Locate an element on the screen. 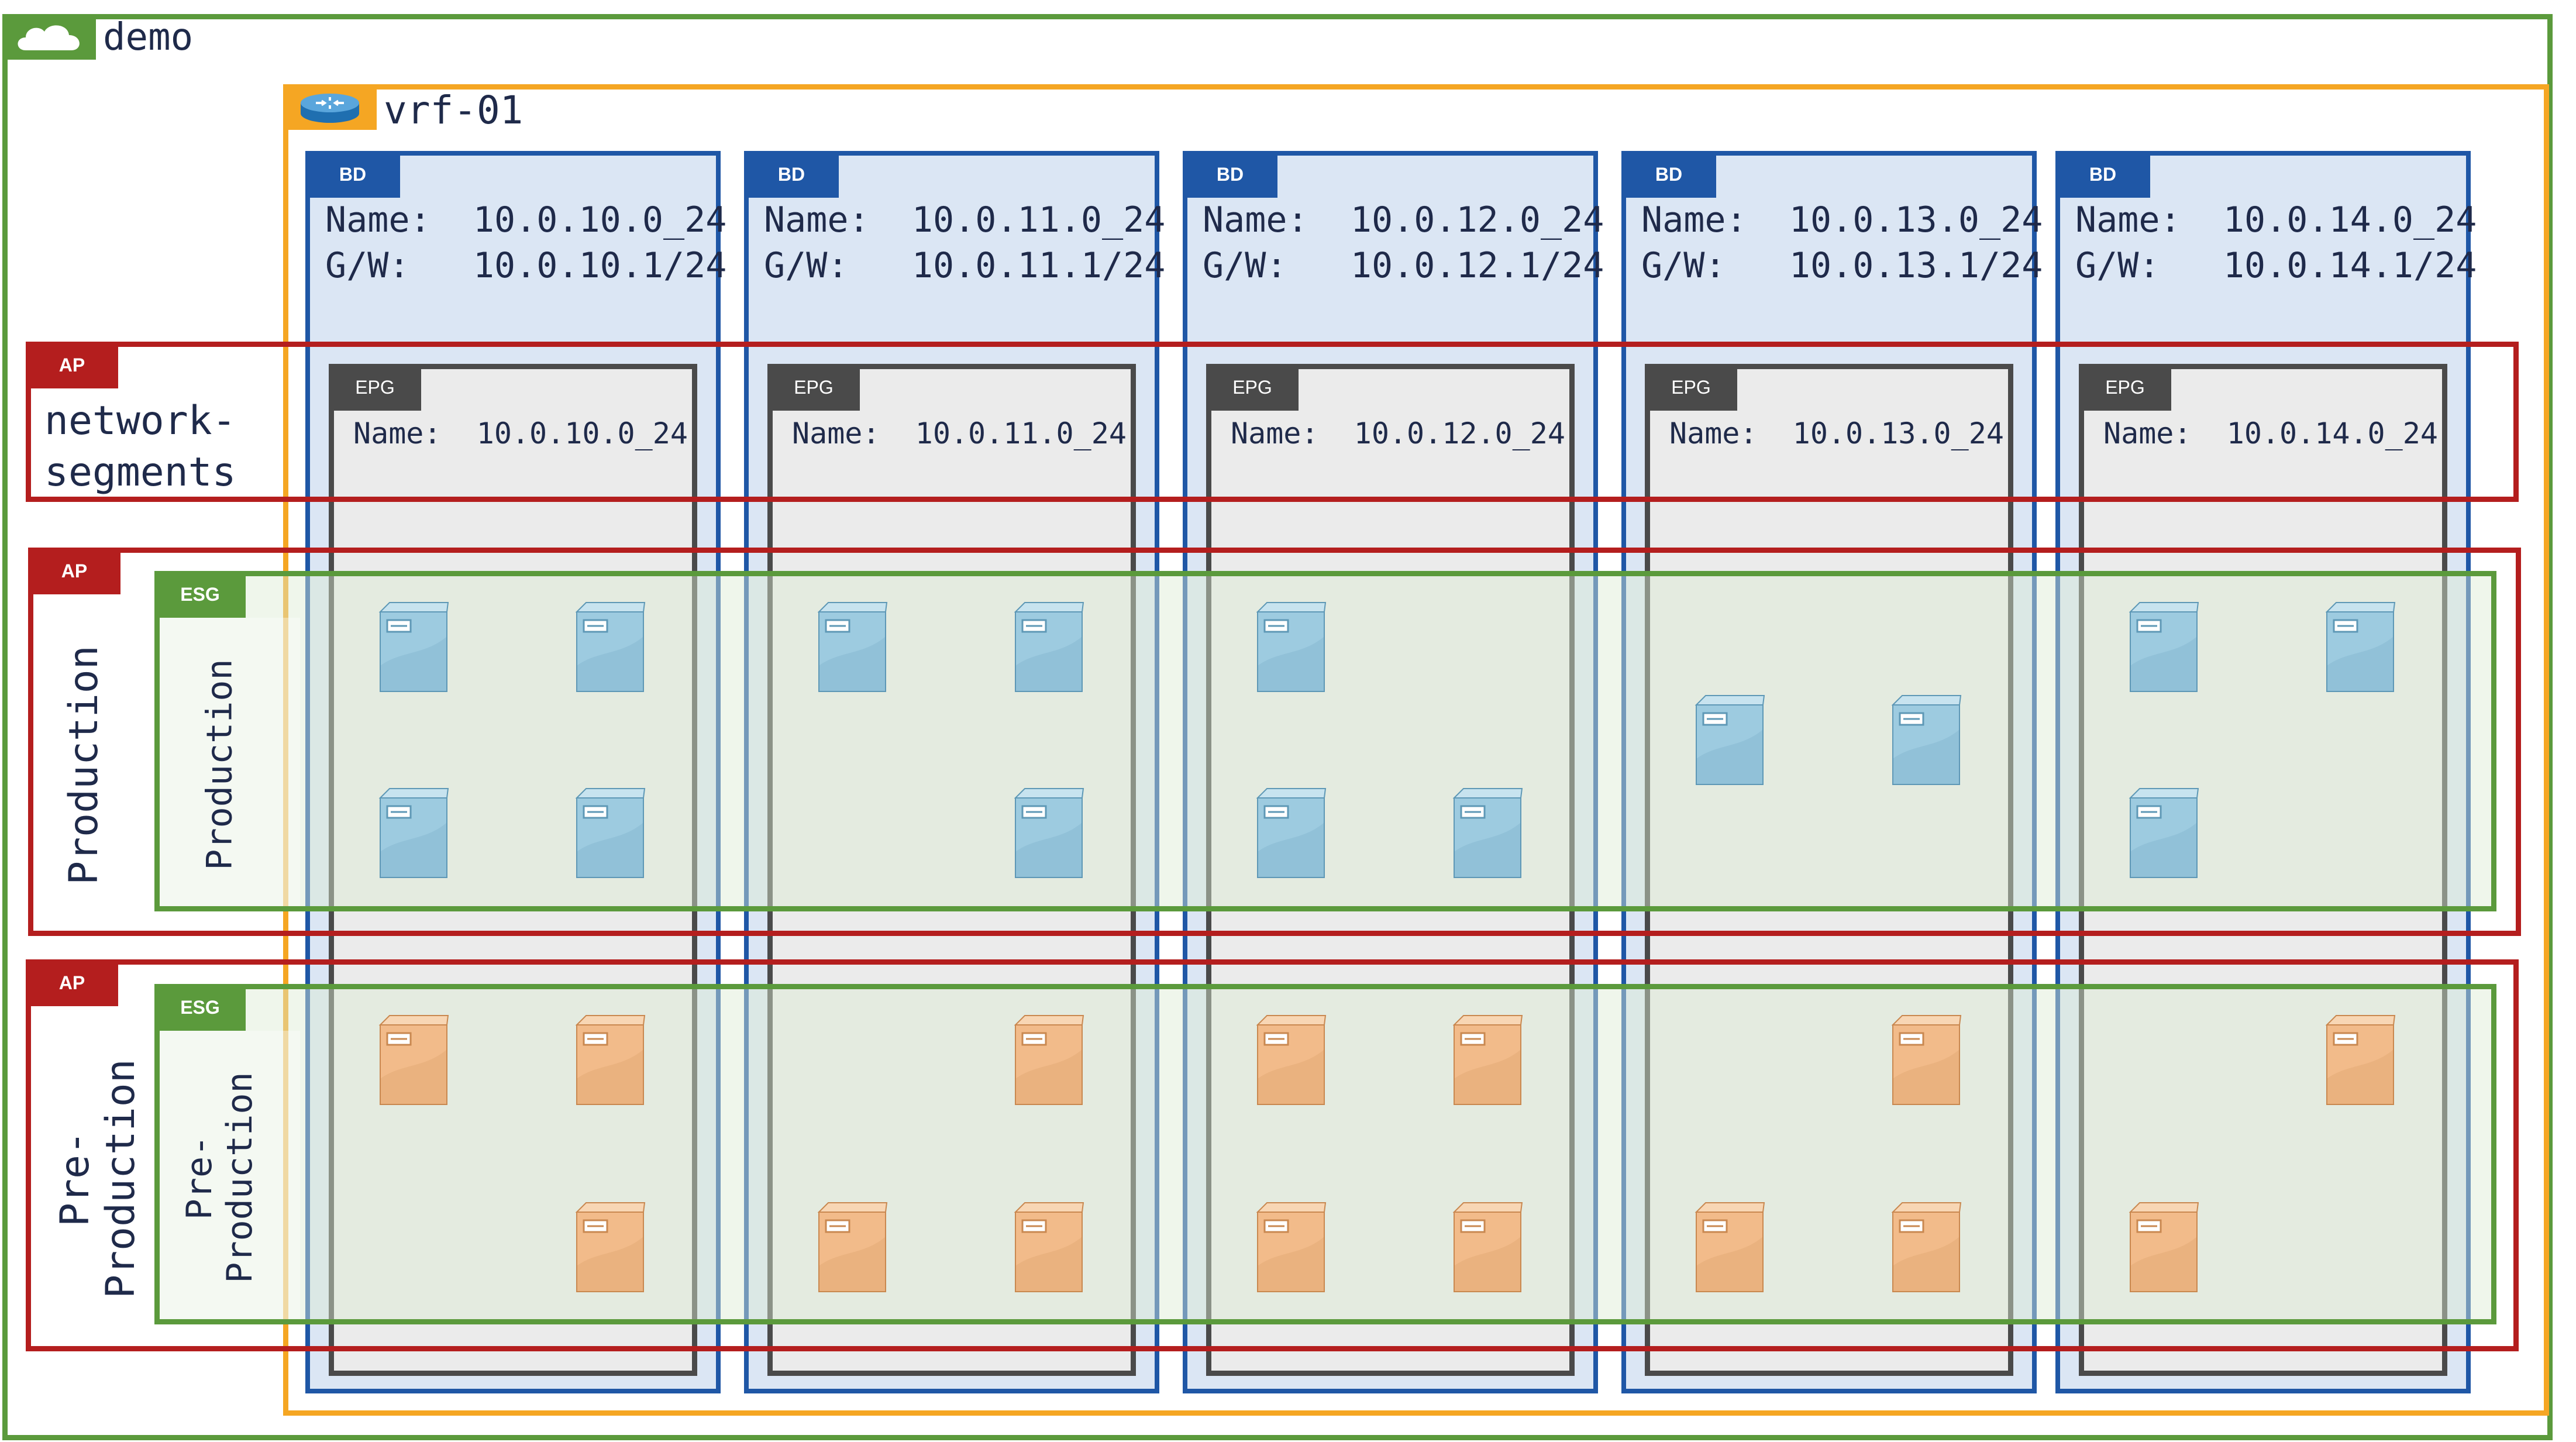 This screenshot has height=1442, width=2576. bd-name: Name: 10.0.14.0_24 is located at coordinates (2276, 219).